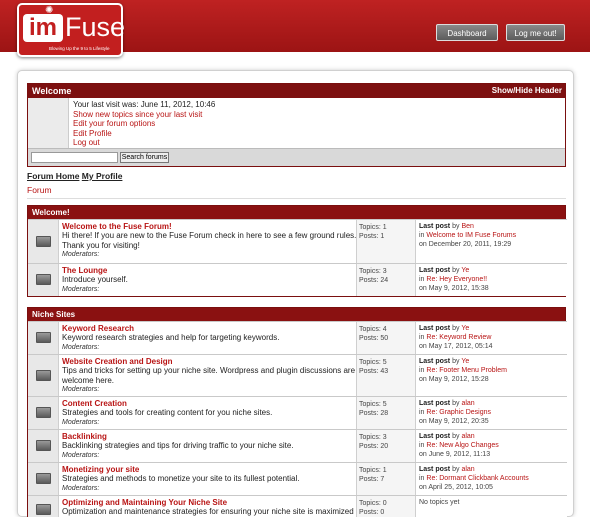  What do you see at coordinates (465, 244) in the screenshot?
I see `last-post-date: on December 20, 2011, 19:29` at bounding box center [465, 244].